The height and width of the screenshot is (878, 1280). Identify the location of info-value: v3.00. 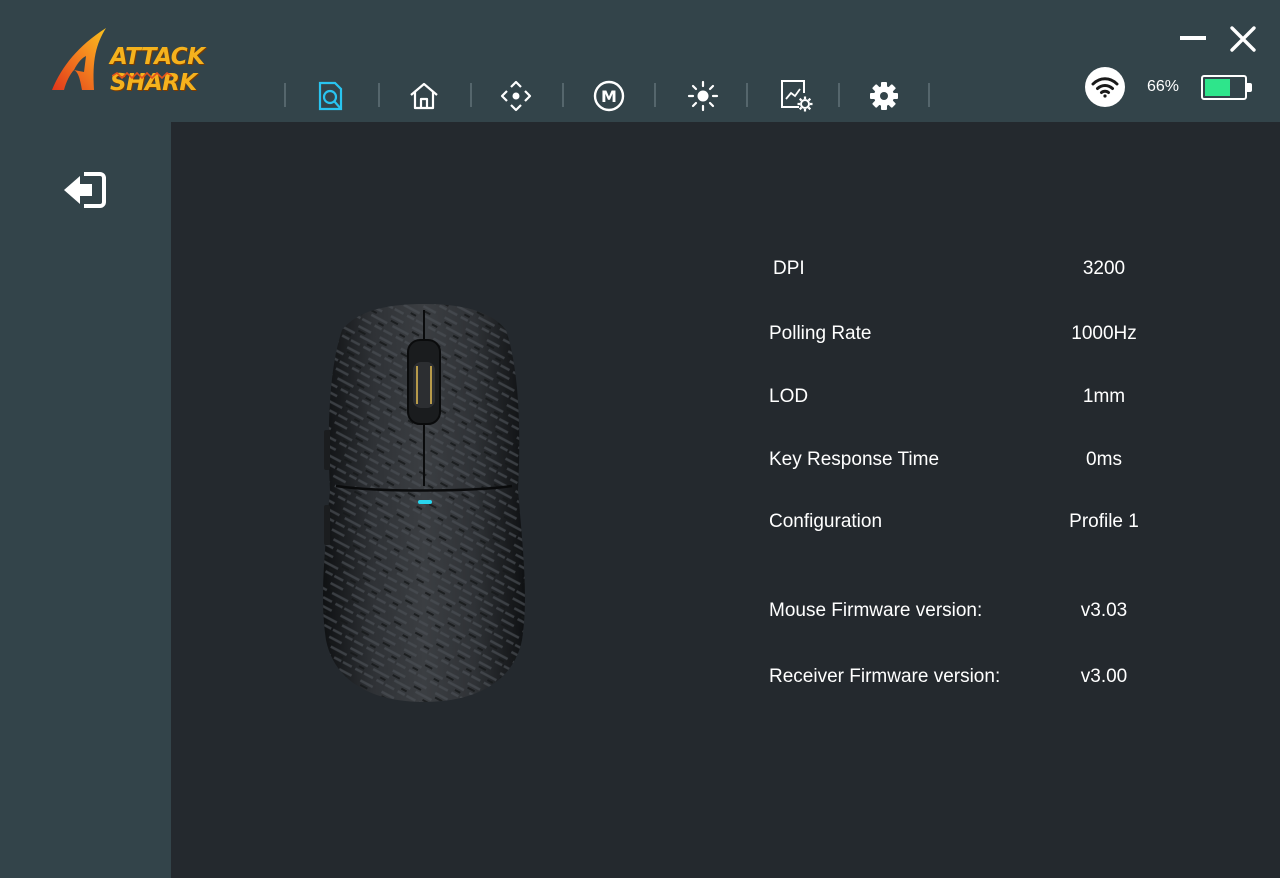
(1104, 676).